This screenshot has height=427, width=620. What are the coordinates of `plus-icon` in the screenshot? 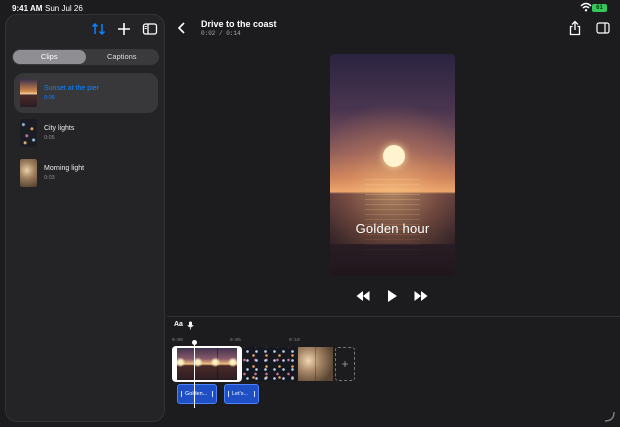 It's located at (124, 29).